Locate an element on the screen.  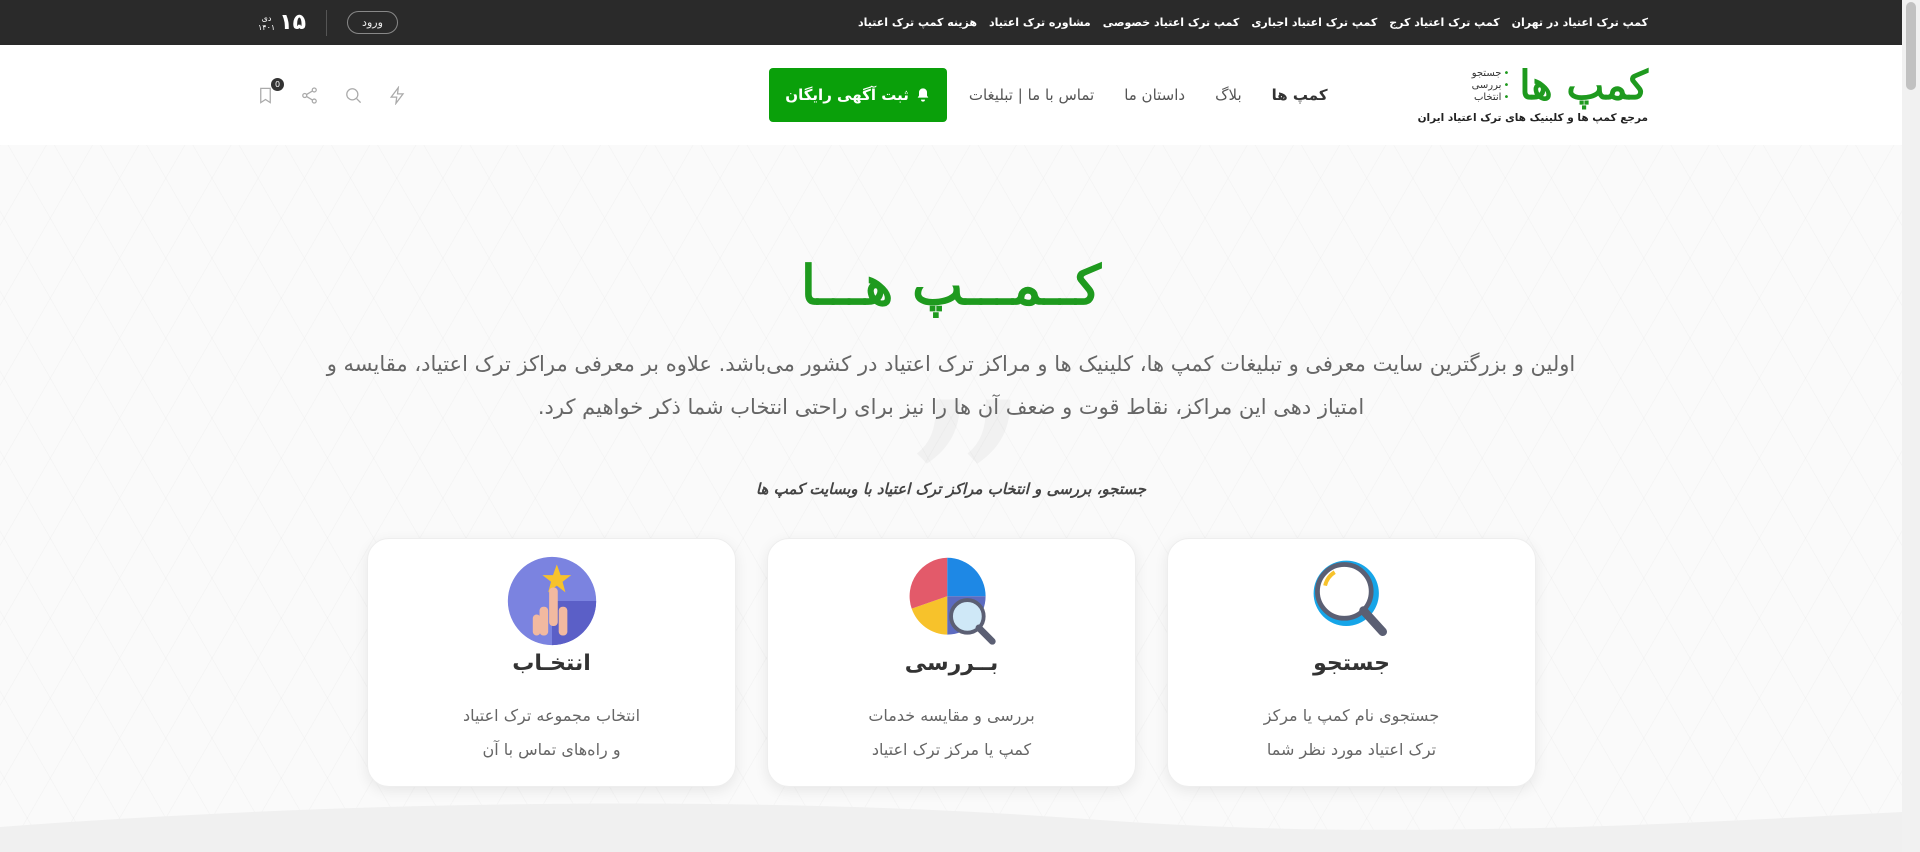
card-text: و راه‌های تماس با آن is located at coordinates (551, 749).